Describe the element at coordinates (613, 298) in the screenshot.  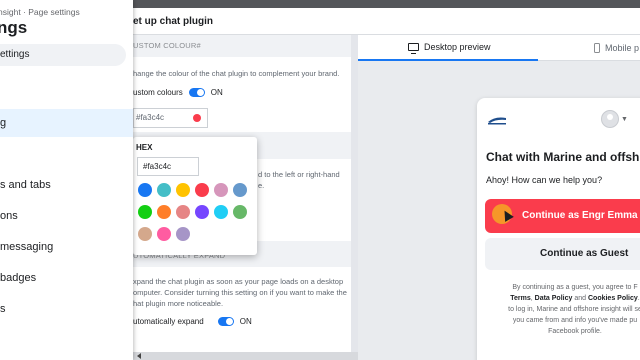
I see `cookies-policy-link: Cookies Policy` at that location.